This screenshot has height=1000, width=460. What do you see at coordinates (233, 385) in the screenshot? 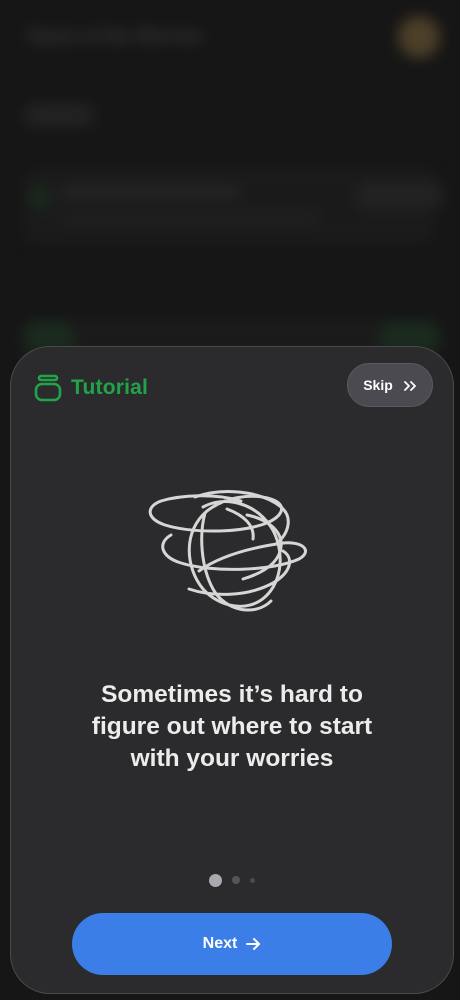
I see `tutorial-header: Tutorial Skip` at bounding box center [233, 385].